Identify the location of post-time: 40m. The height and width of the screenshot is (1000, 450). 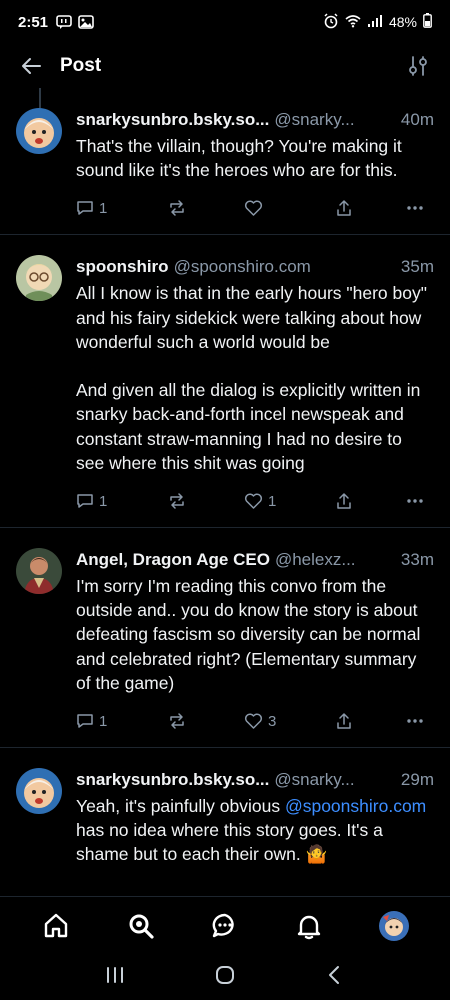
(417, 119).